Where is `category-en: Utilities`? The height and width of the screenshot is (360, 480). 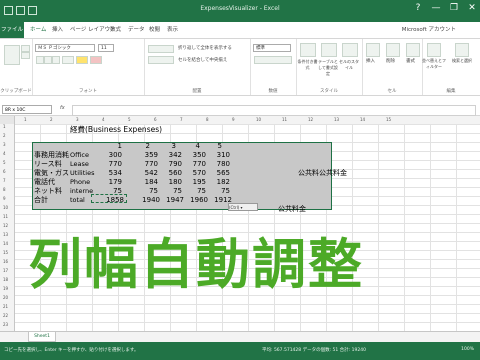
category-en: Utilities is located at coordinates (82, 173).